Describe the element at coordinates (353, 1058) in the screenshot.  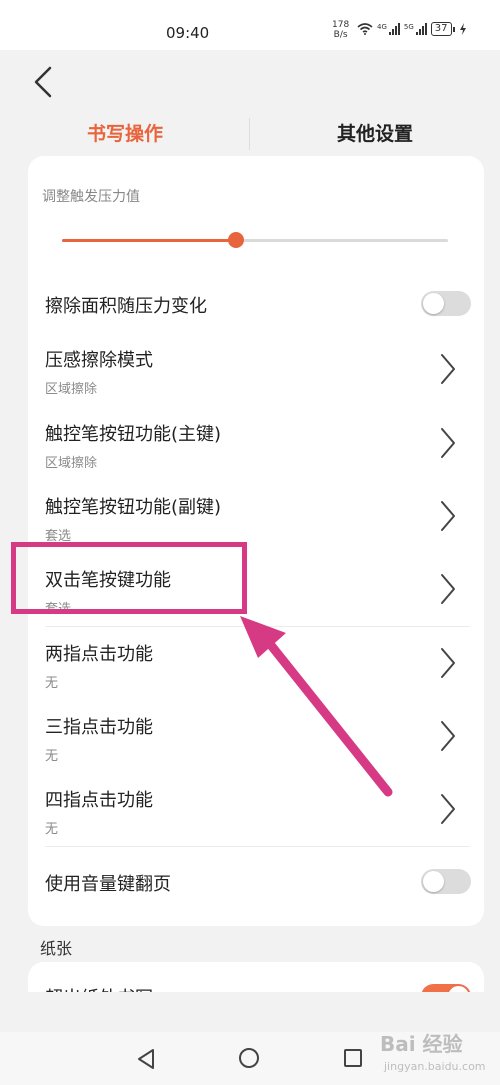
I see `nav-recent-apps-icon` at that location.